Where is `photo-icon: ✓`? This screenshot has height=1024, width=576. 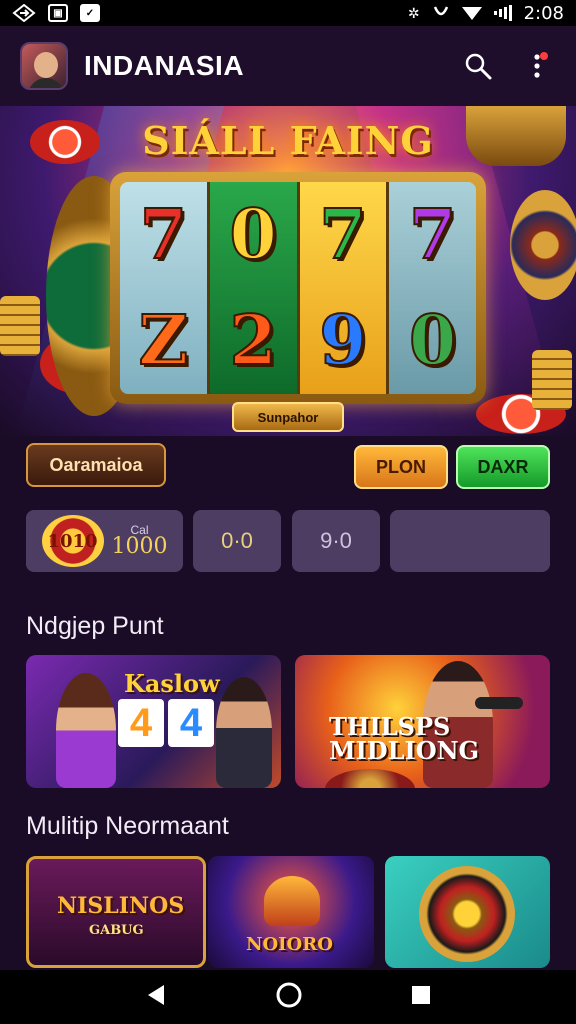
photo-icon: ✓ is located at coordinates (90, 13).